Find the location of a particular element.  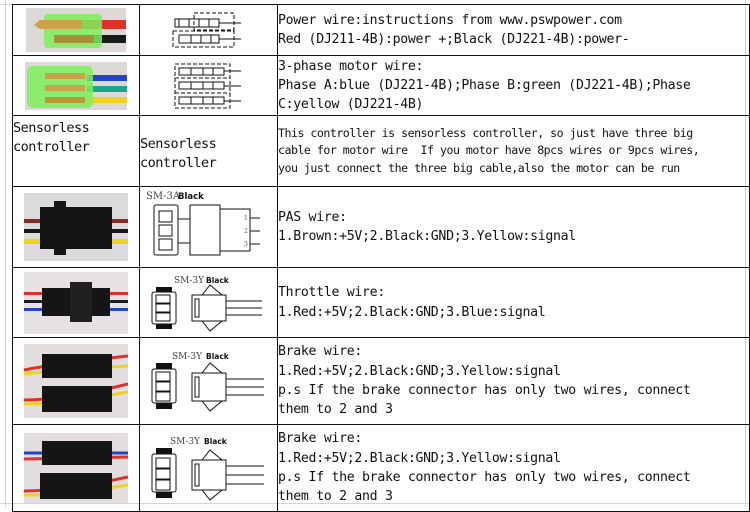

power-connector-photo is located at coordinates (76, 30).